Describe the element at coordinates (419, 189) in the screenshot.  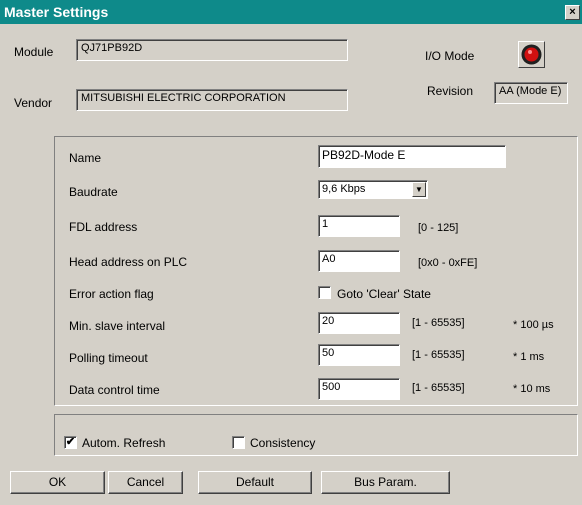
I see `chevron-down-icon: ▼` at that location.